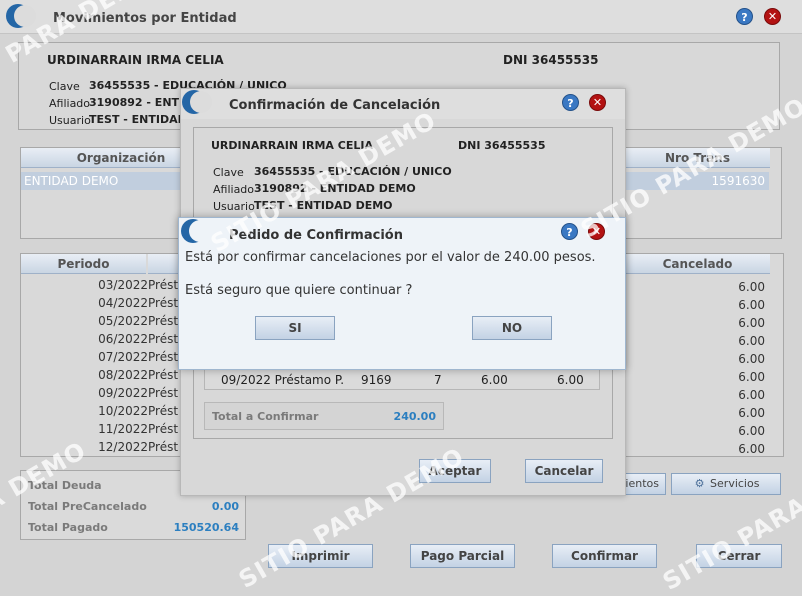 The height and width of the screenshot is (596, 802). I want to click on cancelar-button: Cancelar, so click(564, 471).